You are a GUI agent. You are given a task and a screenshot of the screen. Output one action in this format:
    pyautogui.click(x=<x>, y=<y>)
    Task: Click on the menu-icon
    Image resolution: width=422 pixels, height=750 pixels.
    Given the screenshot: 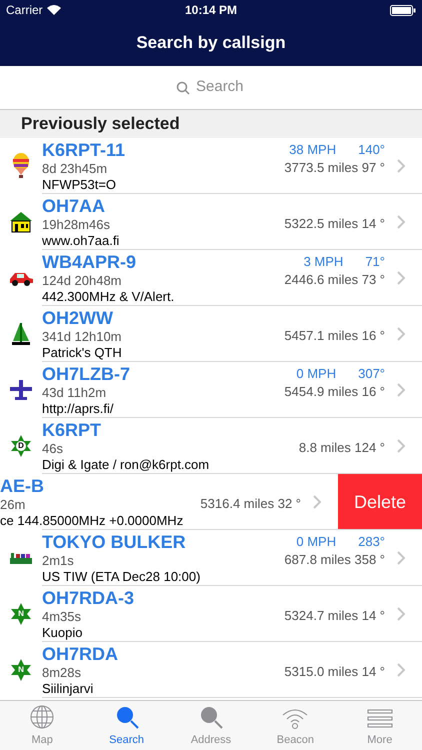 What is the action you would take?
    pyautogui.click(x=379, y=719)
    